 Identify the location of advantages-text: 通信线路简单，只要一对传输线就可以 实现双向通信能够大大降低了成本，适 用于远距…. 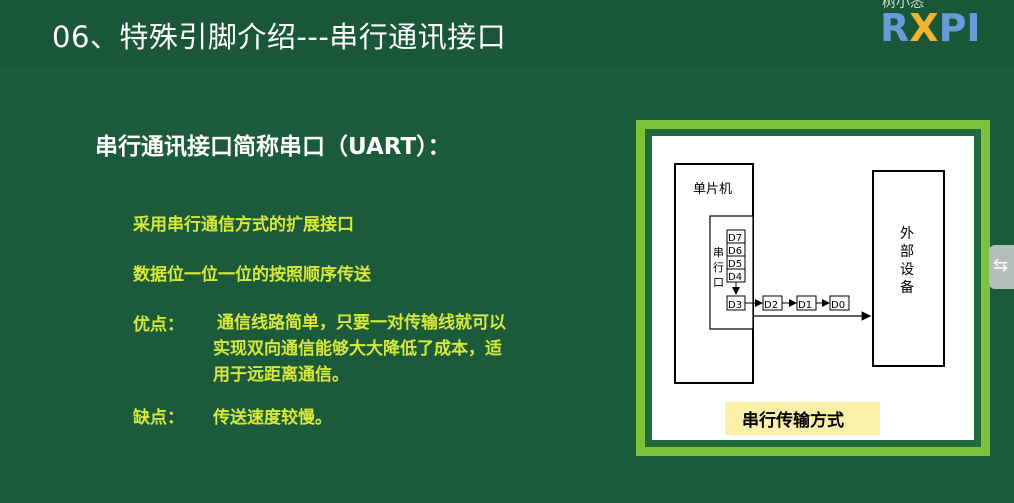
(393, 349).